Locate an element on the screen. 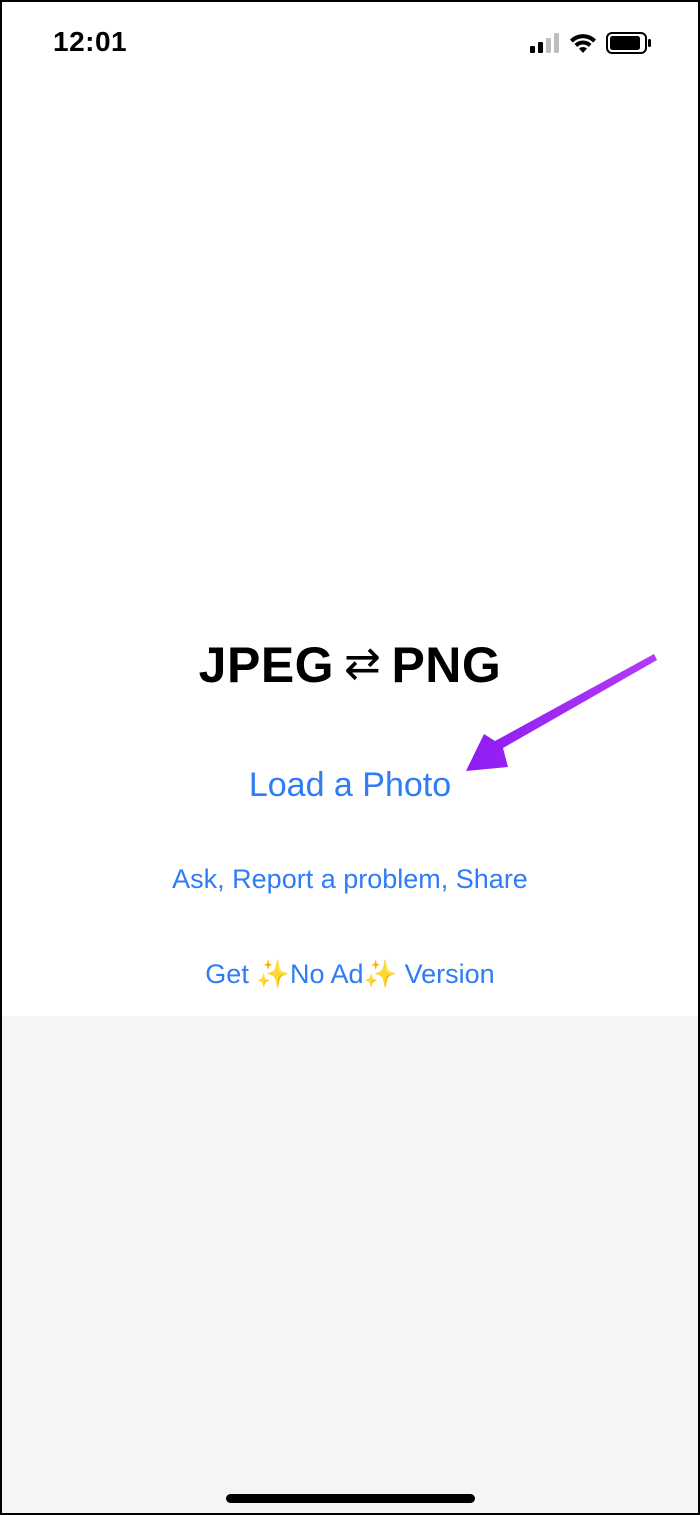 The height and width of the screenshot is (1515, 700). status-icons is located at coordinates (591, 43).